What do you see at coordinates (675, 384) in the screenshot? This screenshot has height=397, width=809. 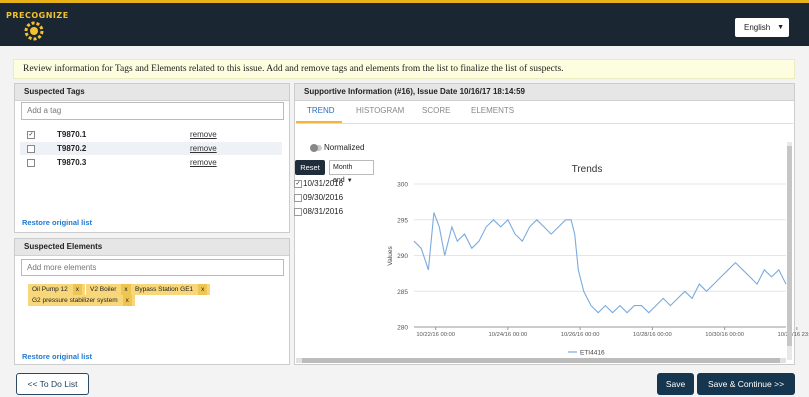 I see `save-button: Save` at bounding box center [675, 384].